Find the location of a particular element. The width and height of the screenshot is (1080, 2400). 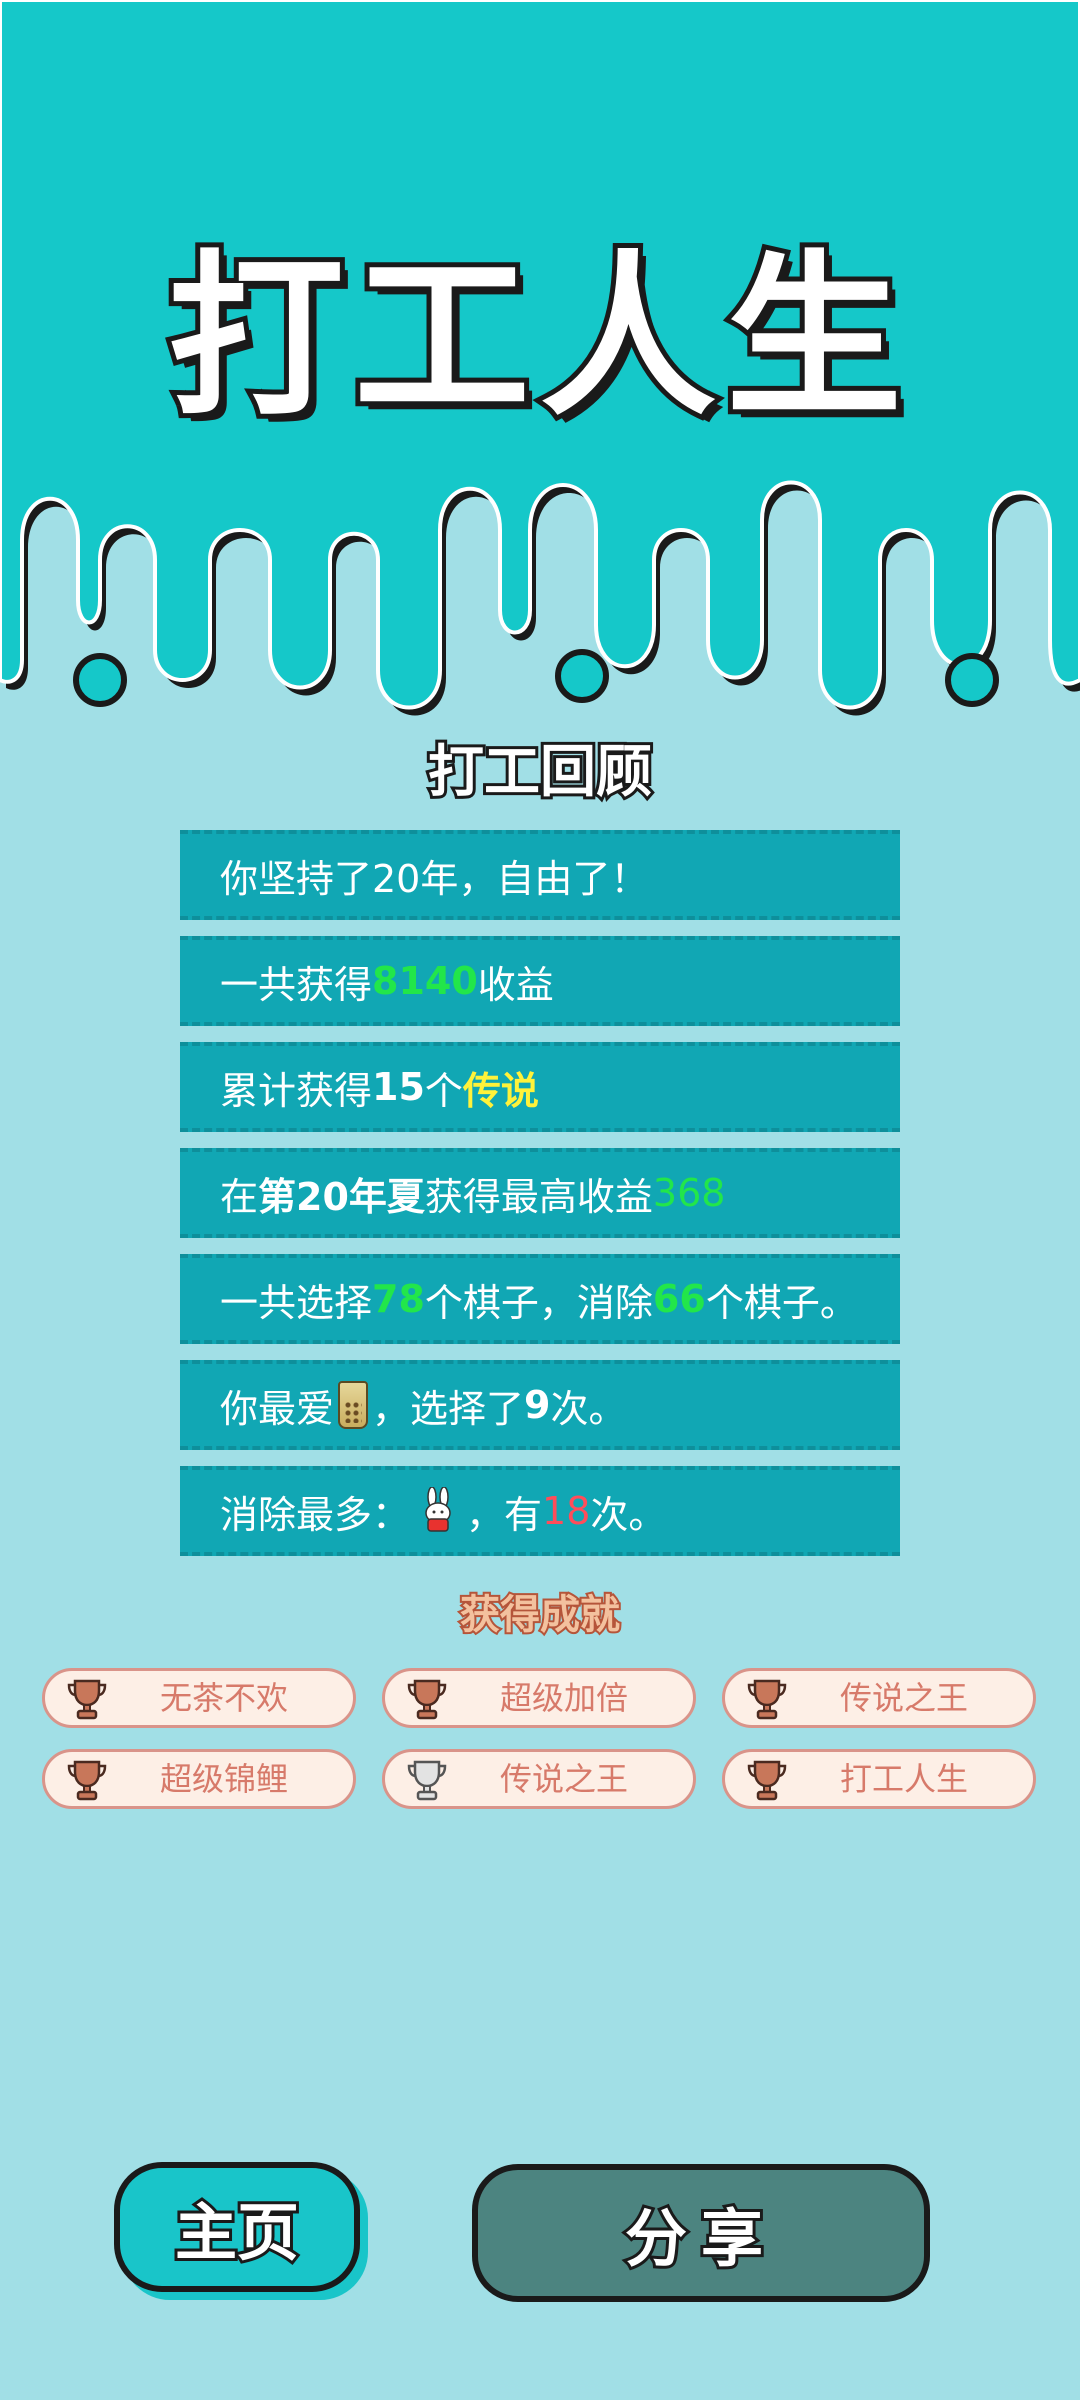

review-row-legends: 累计获得 15 个传说 is located at coordinates (540, 1087).